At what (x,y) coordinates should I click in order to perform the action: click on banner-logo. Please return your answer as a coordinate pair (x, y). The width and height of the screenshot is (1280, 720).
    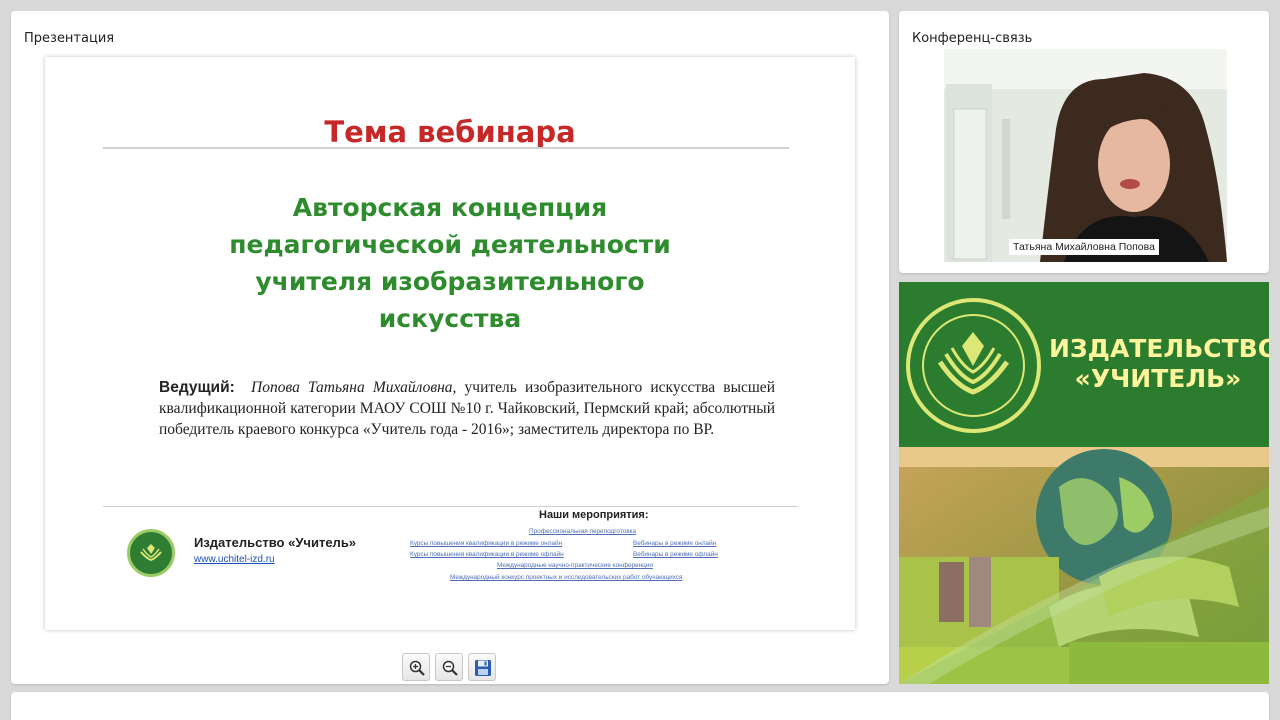
    Looking at the image, I should click on (973, 365).